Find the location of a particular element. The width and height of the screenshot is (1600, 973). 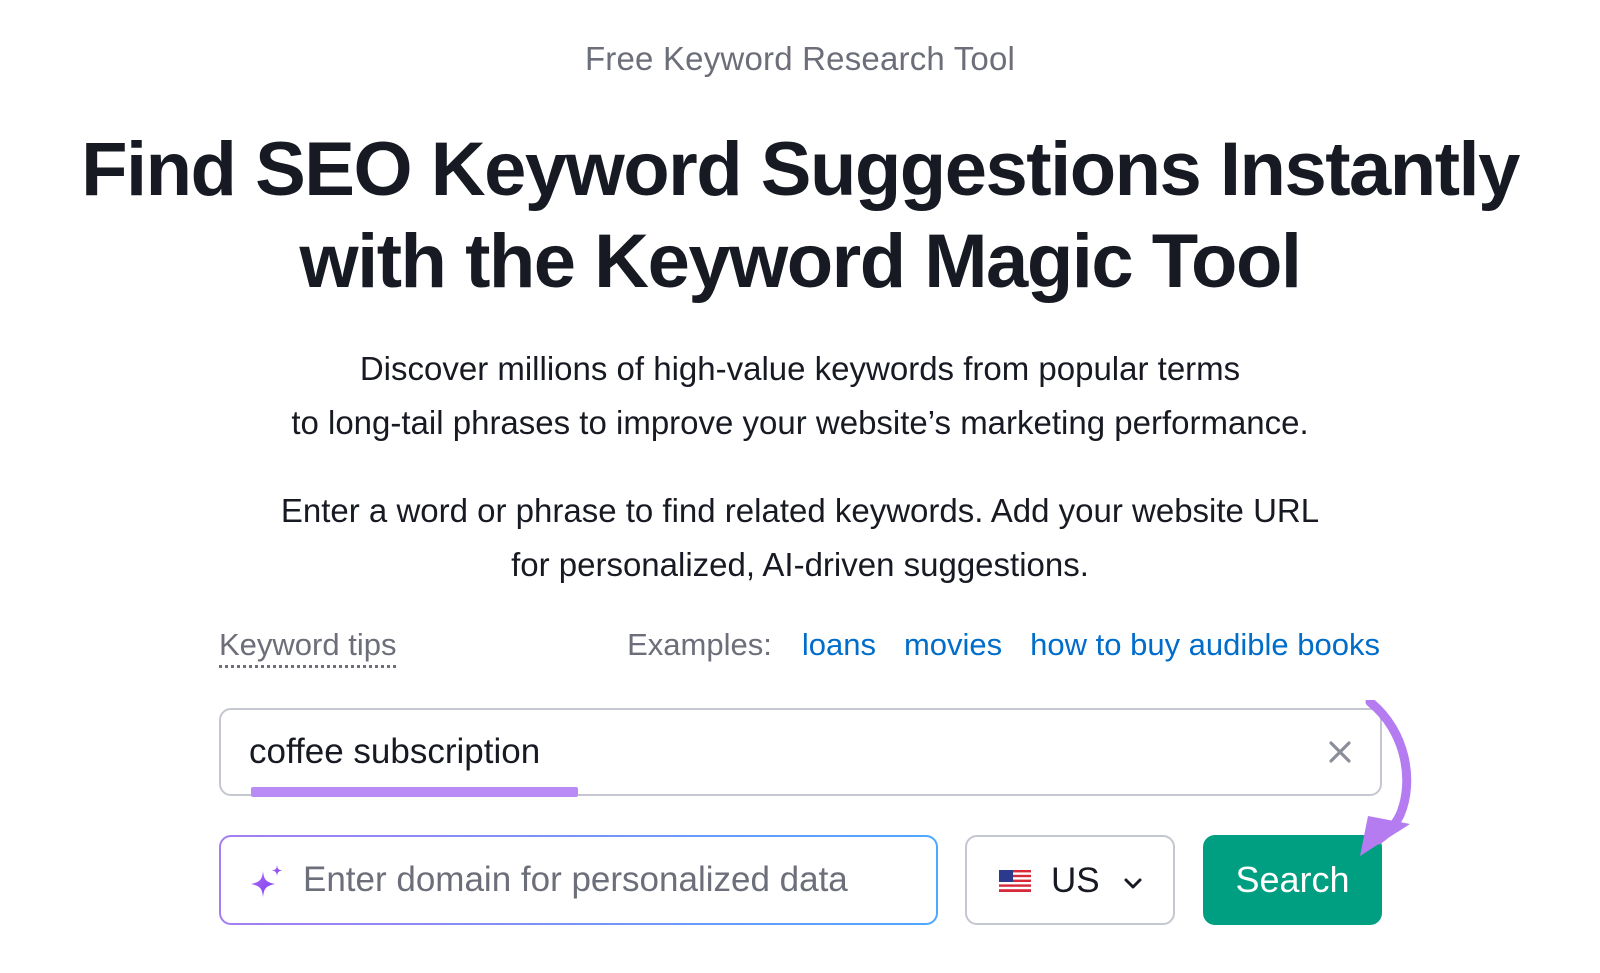

example-link-audible-books: how to buy audible books is located at coordinates (1205, 645).